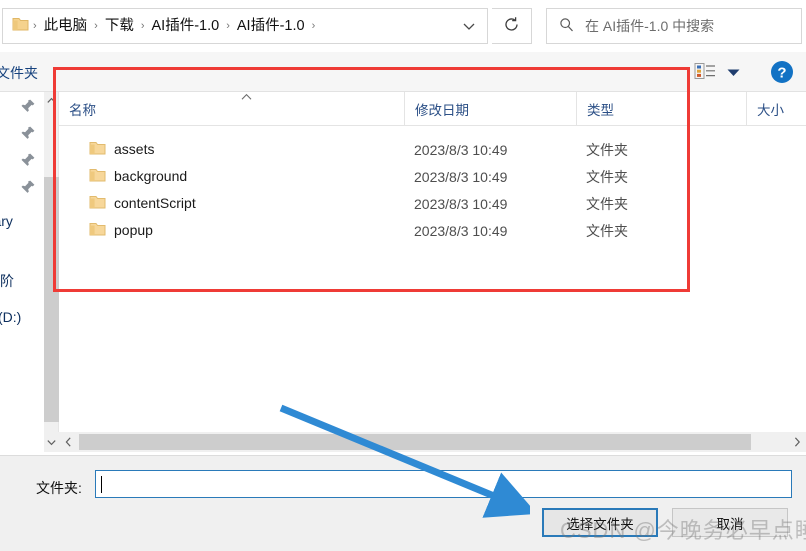 The width and height of the screenshot is (806, 551). I want to click on column-label: 修改日期, so click(442, 110).